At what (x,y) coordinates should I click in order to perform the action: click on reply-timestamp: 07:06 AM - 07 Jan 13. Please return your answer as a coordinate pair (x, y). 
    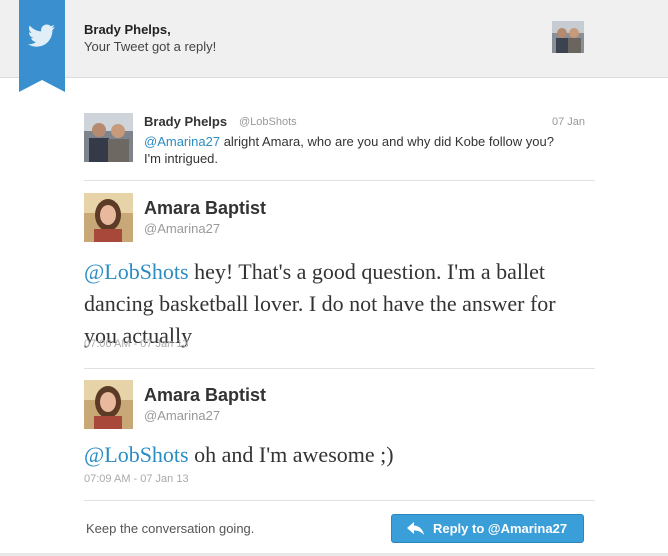
    Looking at the image, I should click on (136, 344).